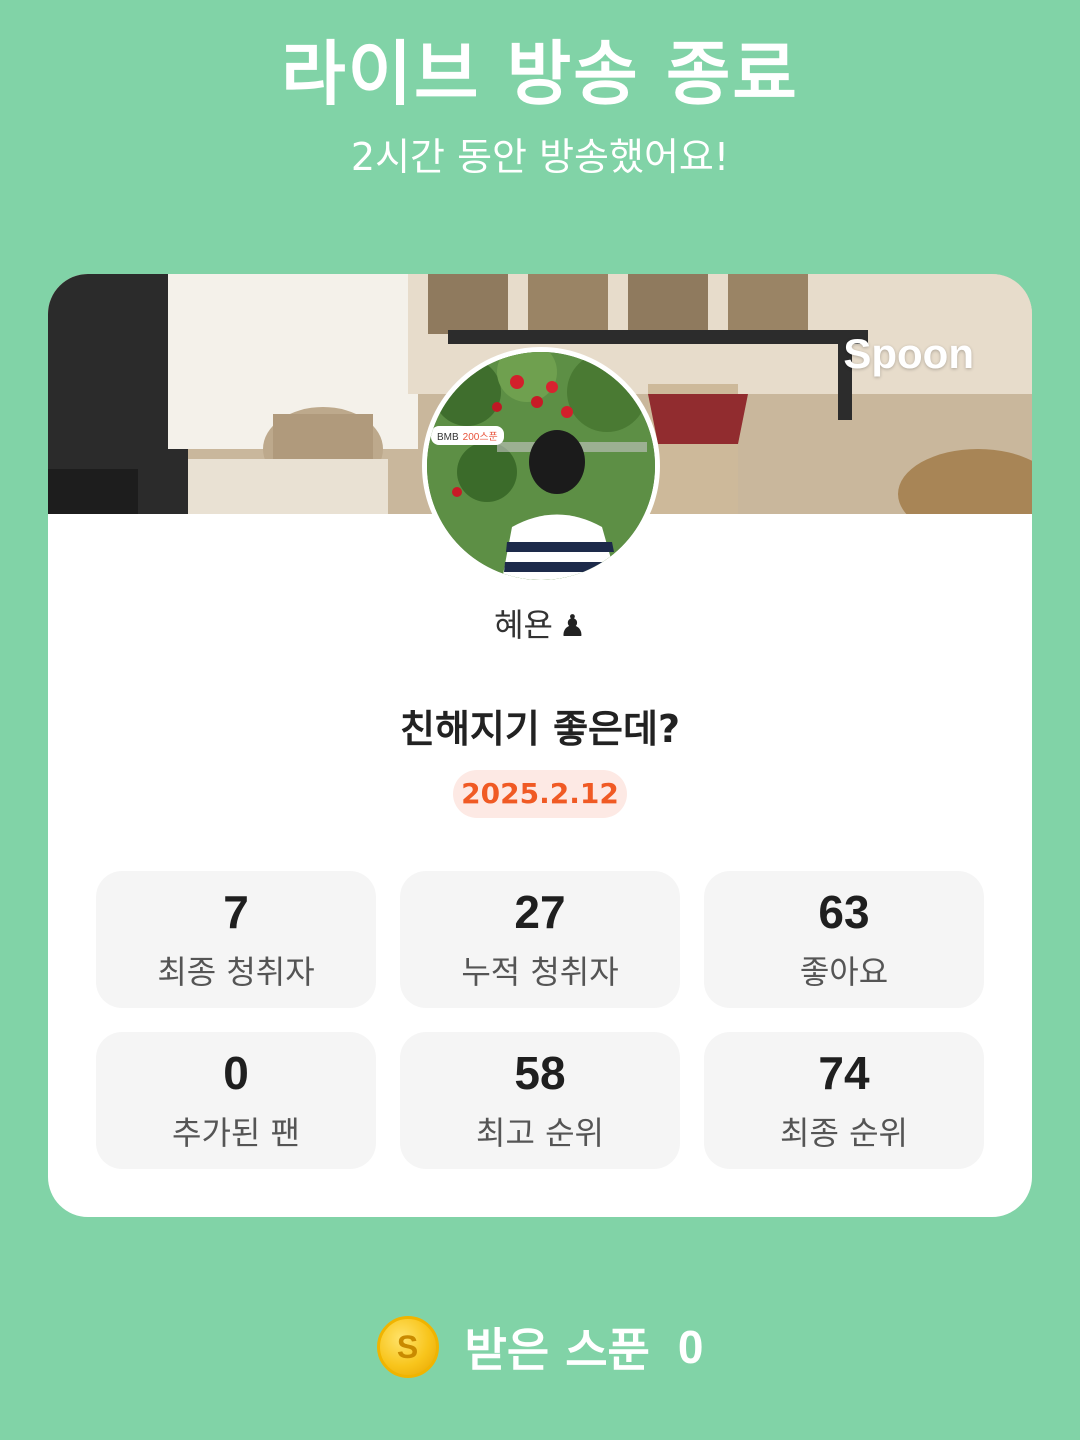 This screenshot has height=1440, width=1080. I want to click on stat-best-rank: 58 최고 순위, so click(540, 1100).